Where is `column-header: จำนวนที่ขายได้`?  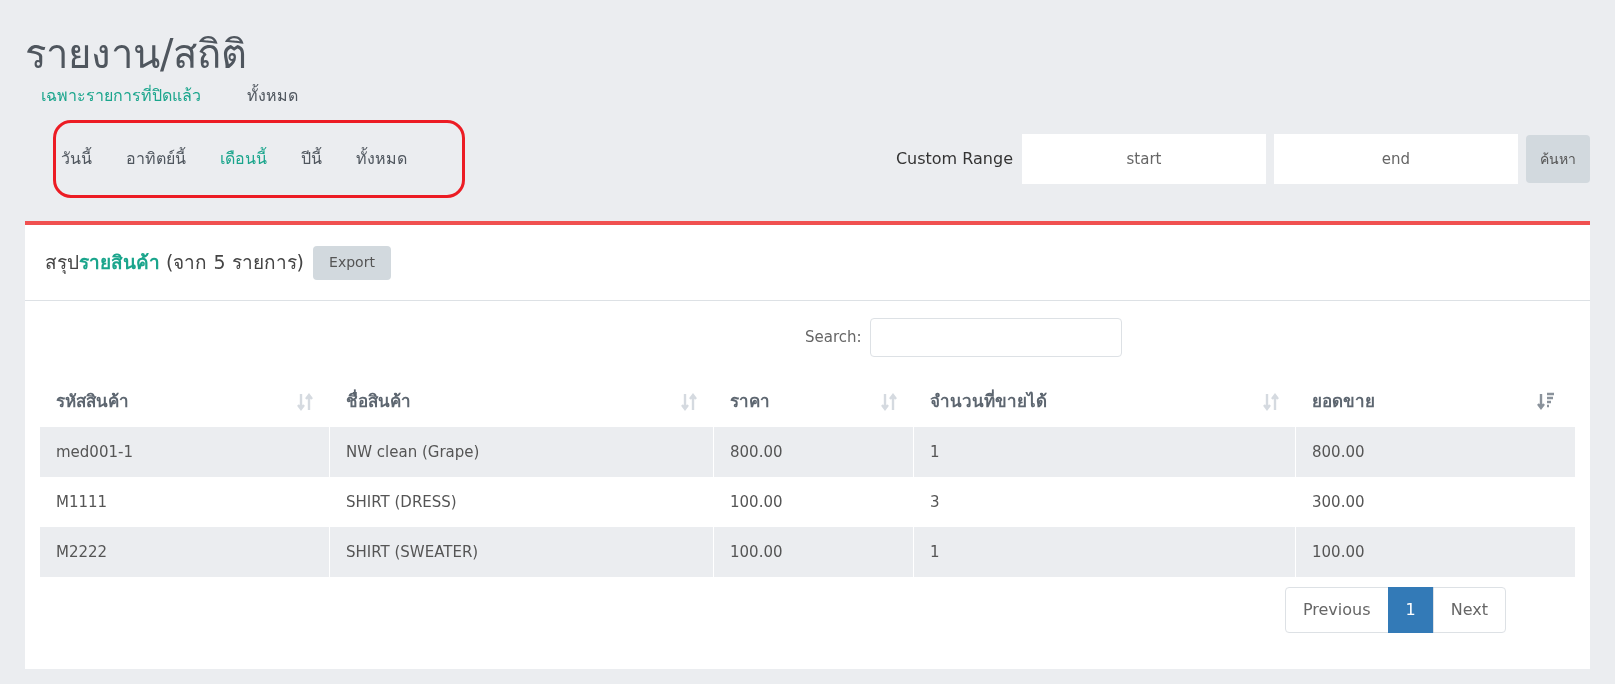 column-header: จำนวนที่ขายได้ is located at coordinates (1105, 402).